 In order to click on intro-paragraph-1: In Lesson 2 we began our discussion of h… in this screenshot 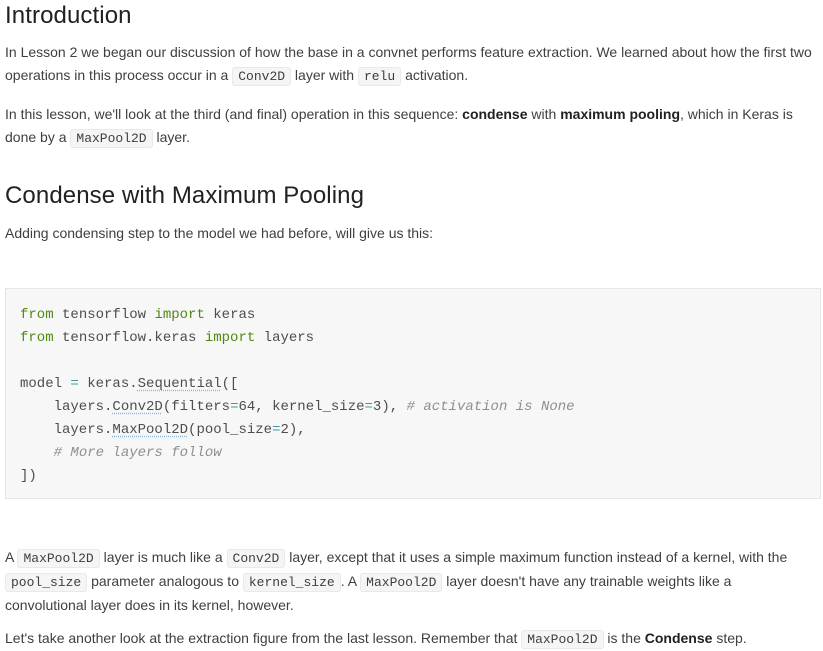, I will do `click(411, 64)`.